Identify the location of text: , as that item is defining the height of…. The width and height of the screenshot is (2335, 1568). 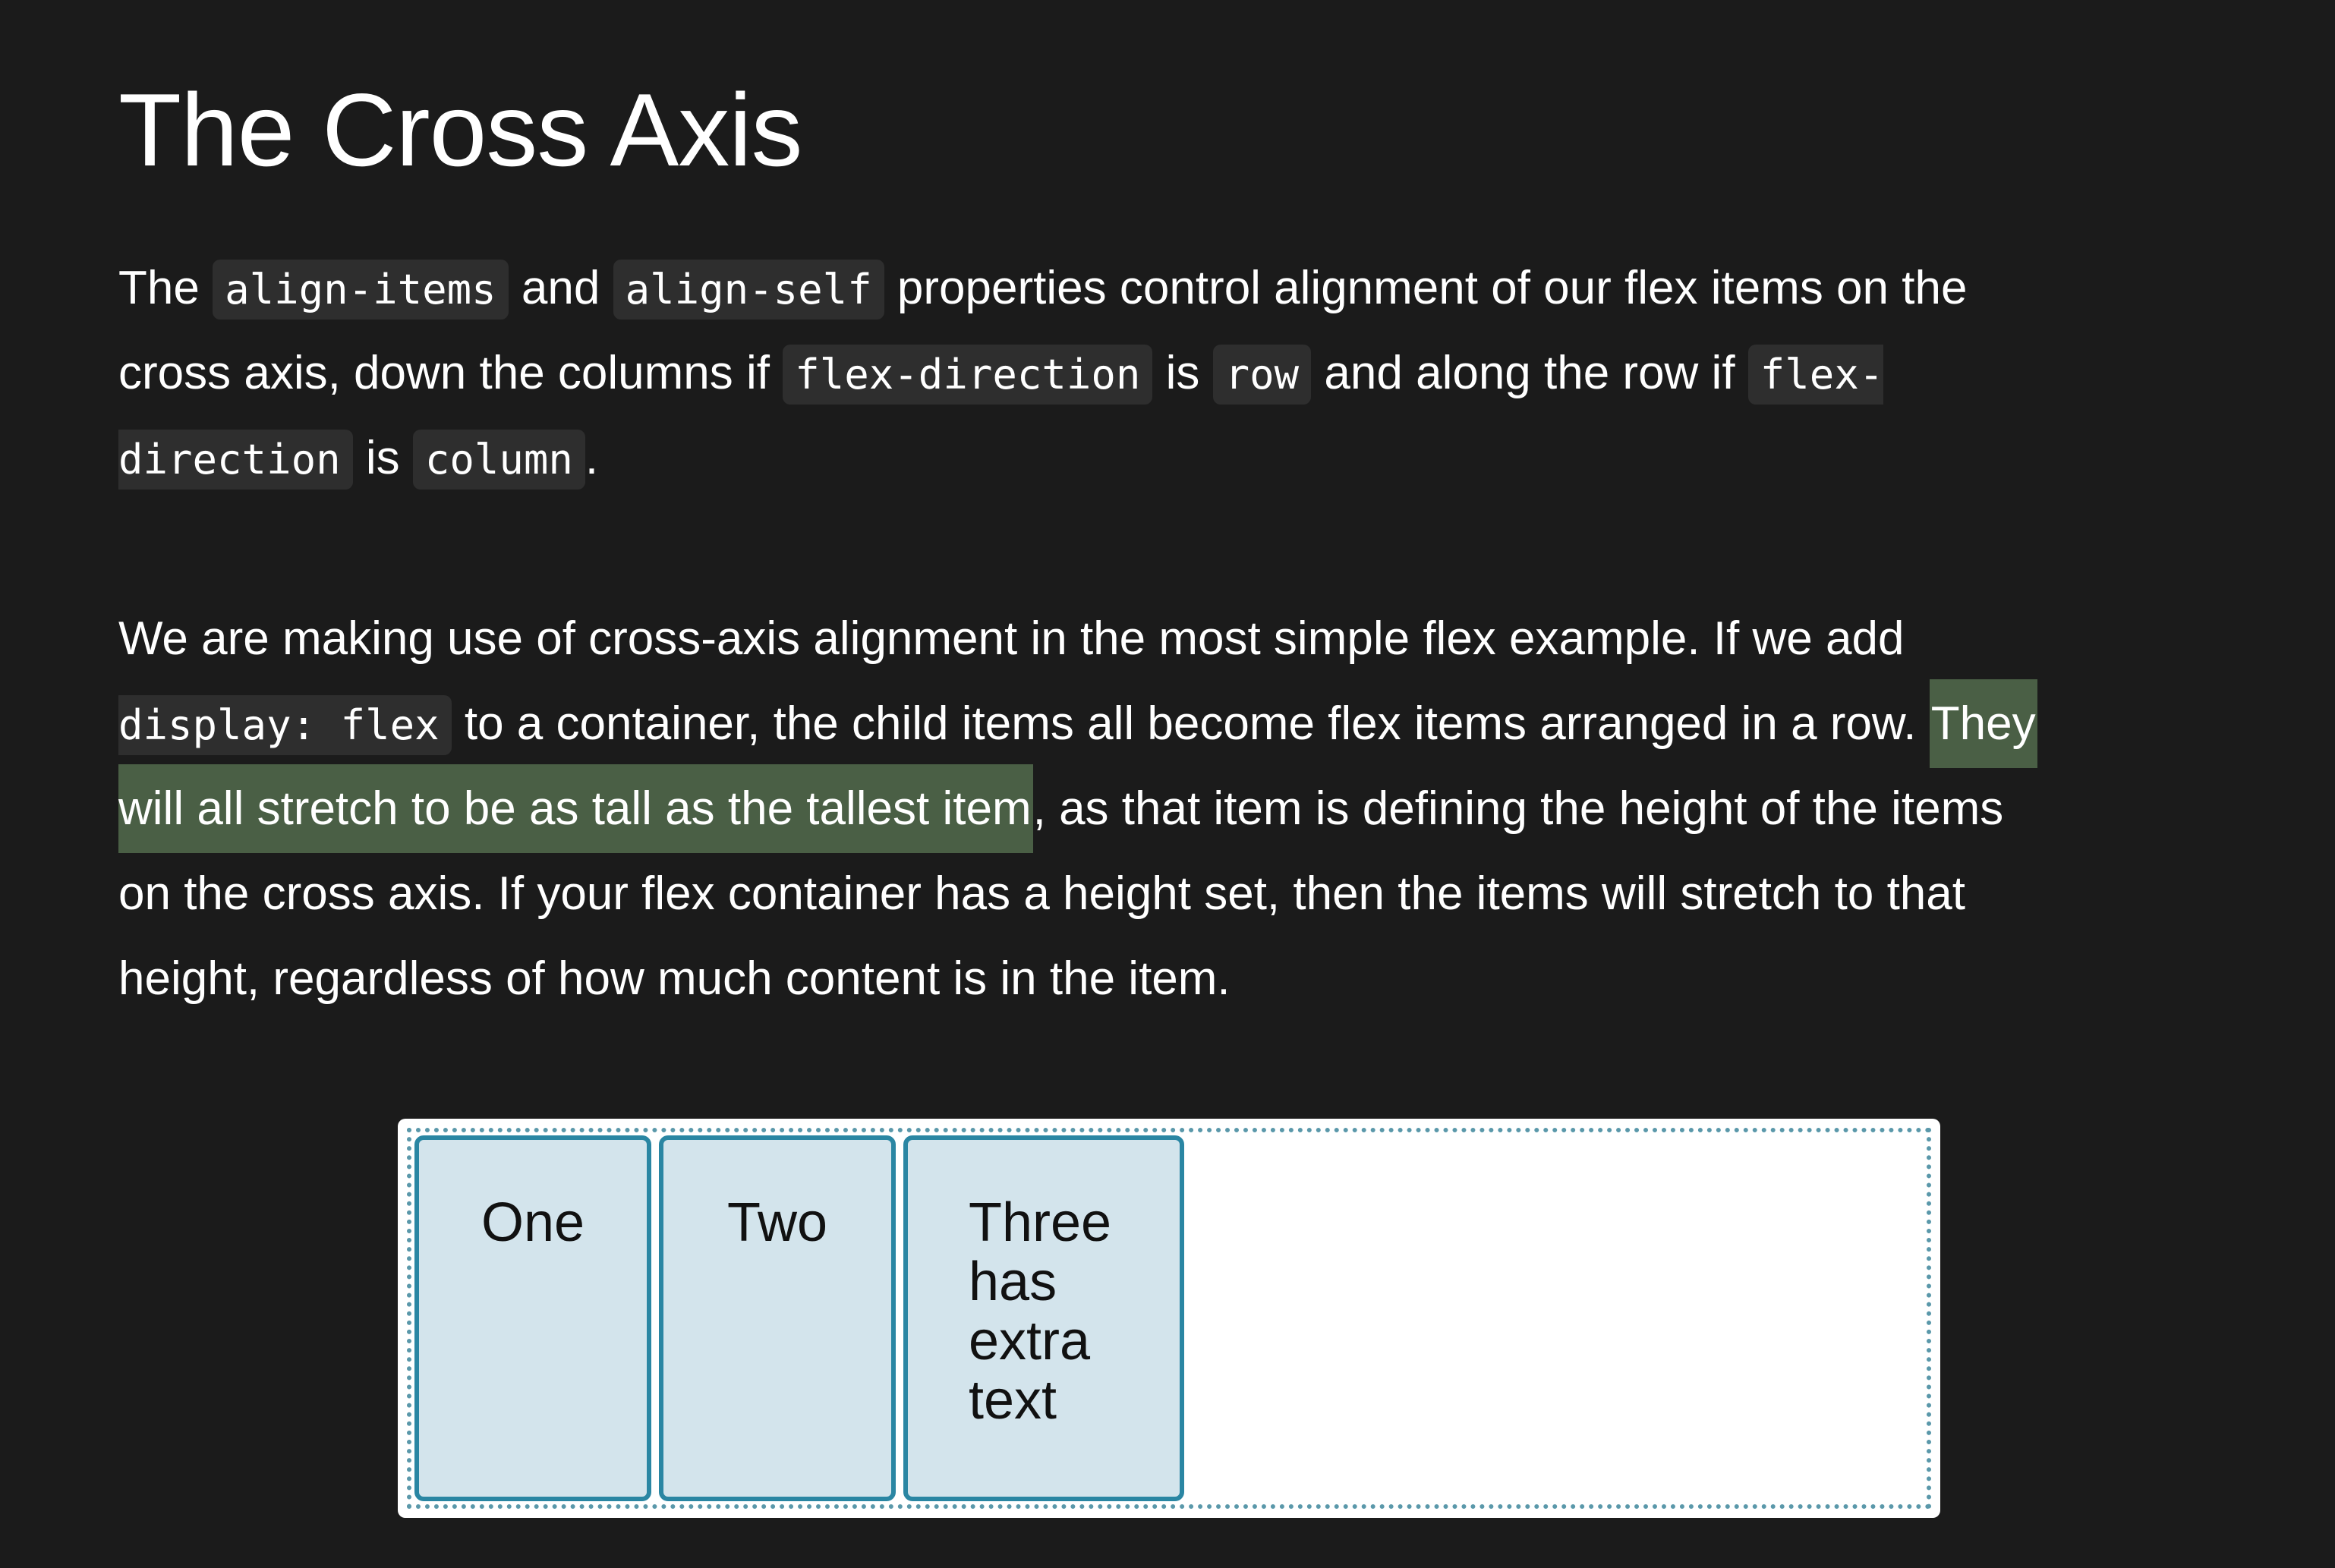
(1518, 808).